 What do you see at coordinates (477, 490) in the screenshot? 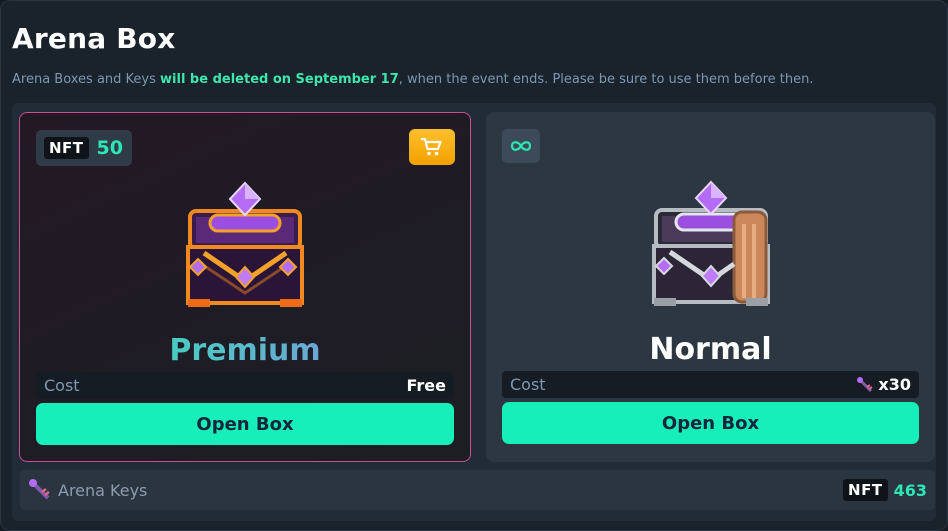
I see `arena-keys-bar: Arena Keys NFT 463` at bounding box center [477, 490].